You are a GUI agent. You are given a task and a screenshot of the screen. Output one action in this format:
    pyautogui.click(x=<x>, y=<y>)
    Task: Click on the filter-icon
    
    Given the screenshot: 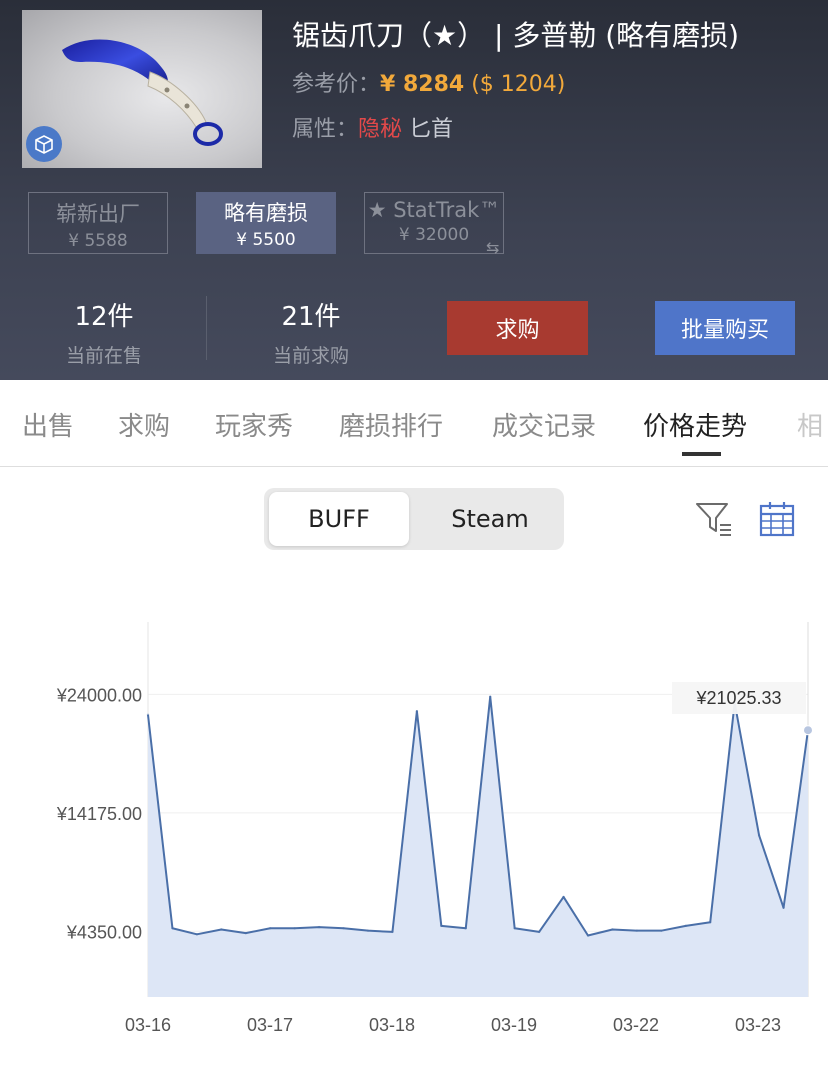 What is the action you would take?
    pyautogui.click(x=714, y=518)
    